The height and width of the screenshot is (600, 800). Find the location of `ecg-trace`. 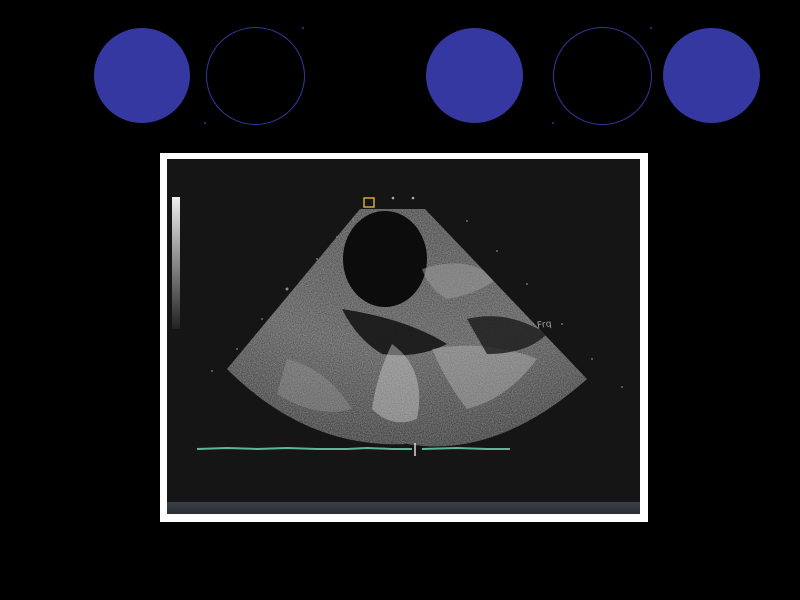

ecg-trace is located at coordinates (353, 449).